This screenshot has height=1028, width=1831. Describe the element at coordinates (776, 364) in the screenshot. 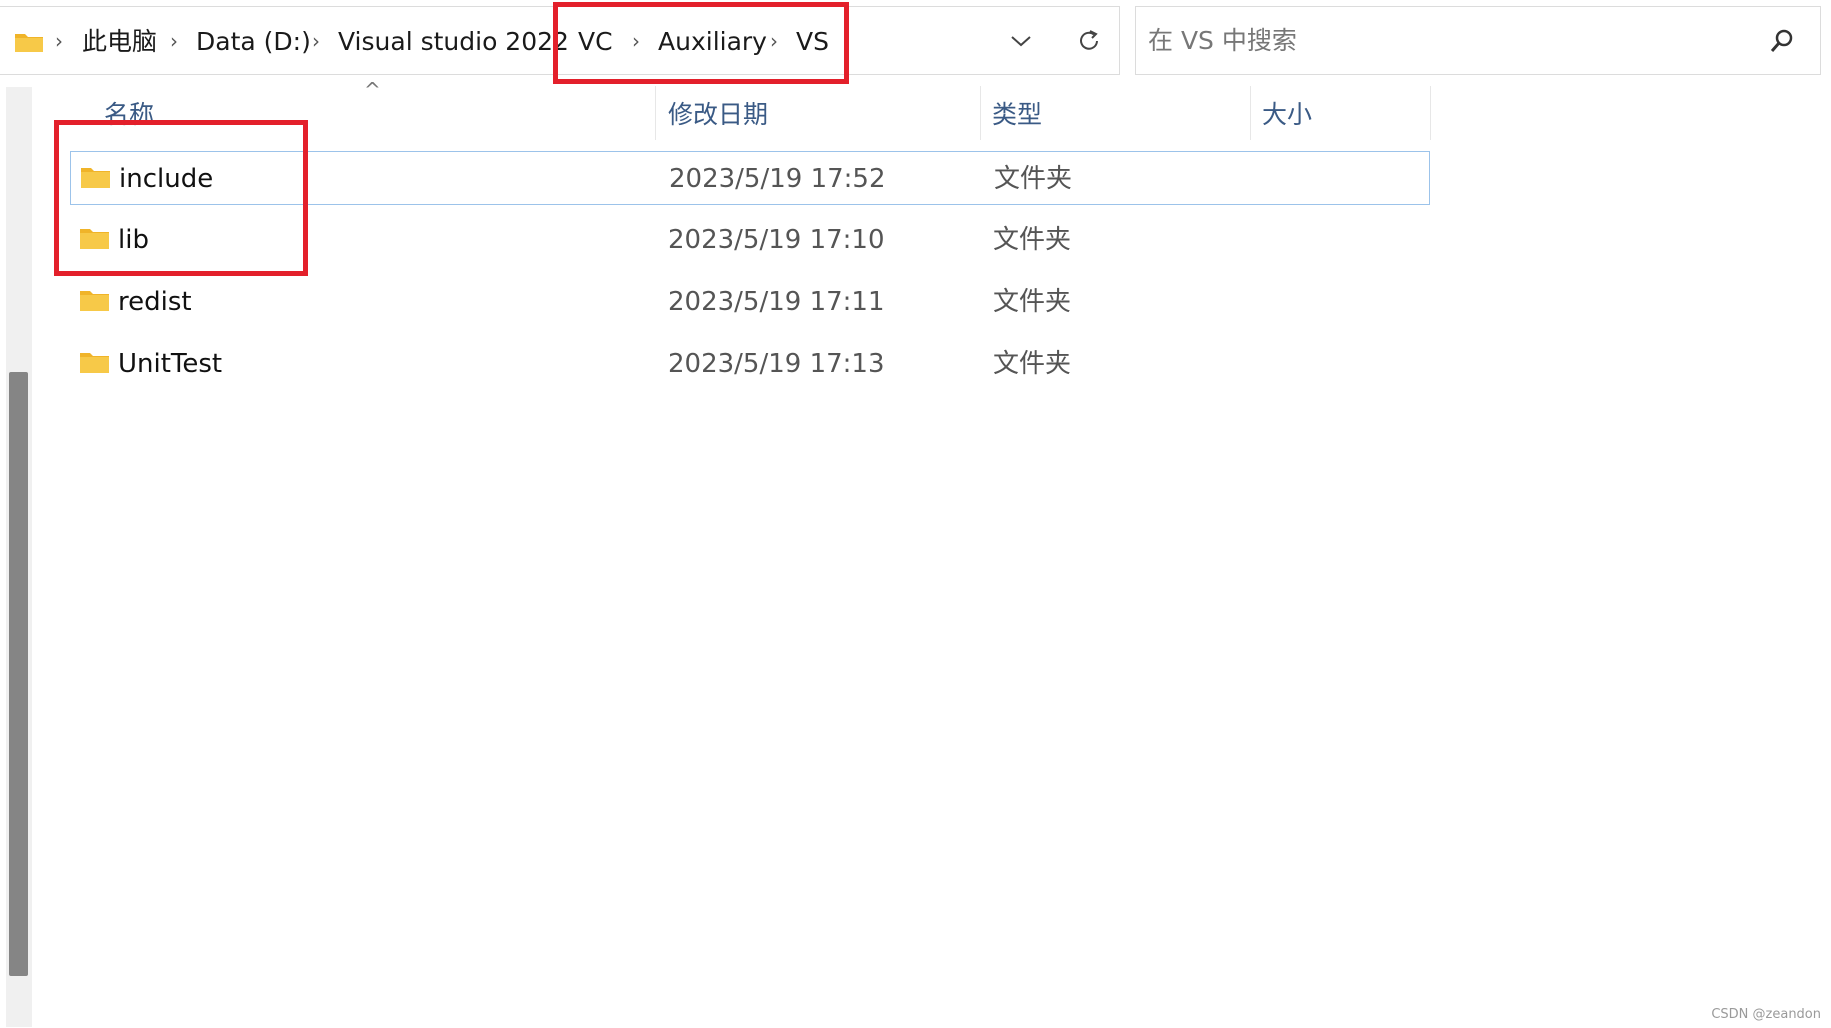

I see `file-date: 2023/5/19 17:13` at that location.